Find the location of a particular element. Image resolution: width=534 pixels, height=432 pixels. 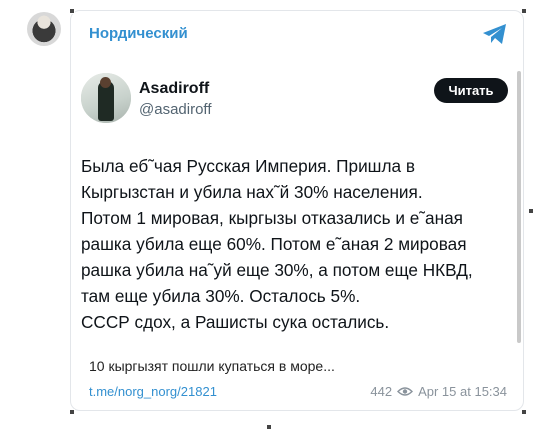

post-meta: 442 Apr 15 at 15:34 is located at coordinates (438, 391).